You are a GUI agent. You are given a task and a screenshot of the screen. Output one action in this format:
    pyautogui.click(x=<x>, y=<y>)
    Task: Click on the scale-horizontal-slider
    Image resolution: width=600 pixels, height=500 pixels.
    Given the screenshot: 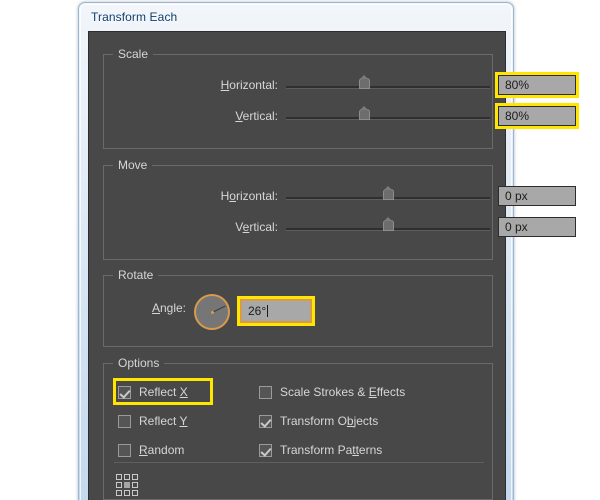 What is the action you would take?
    pyautogui.click(x=388, y=86)
    